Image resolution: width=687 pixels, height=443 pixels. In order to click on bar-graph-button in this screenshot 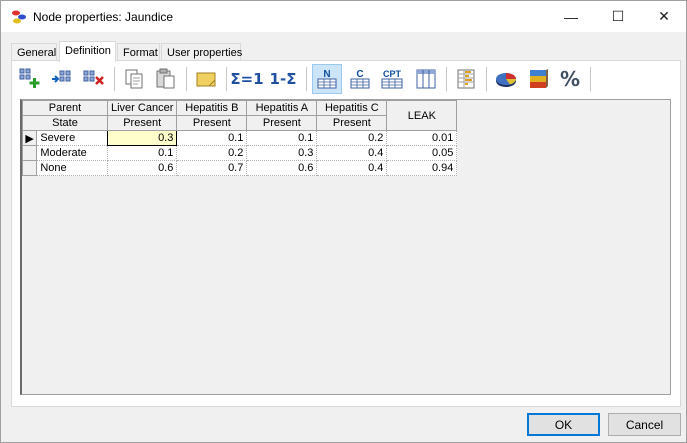, I will do `click(466, 79)`.